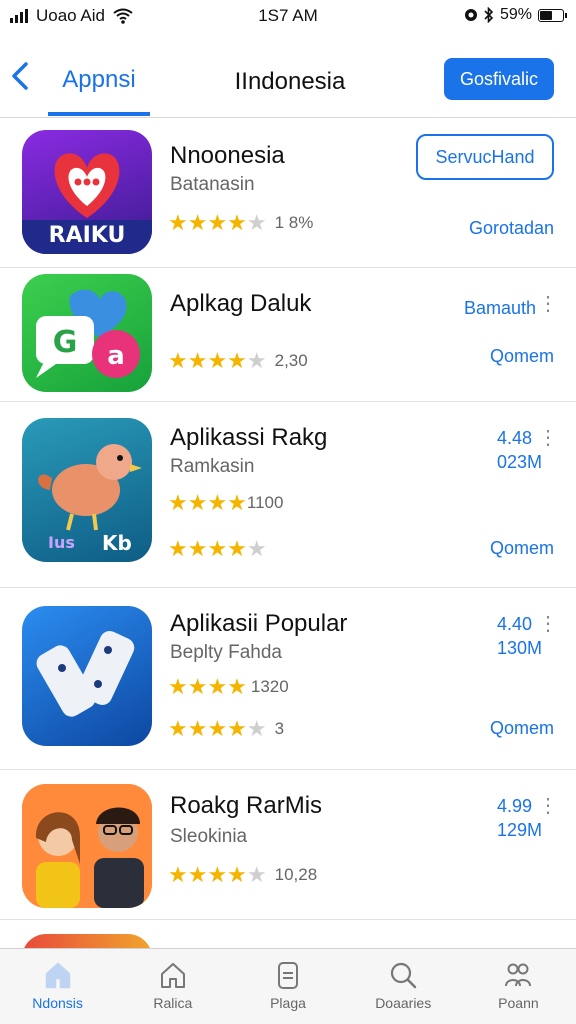 This screenshot has width=576, height=1024. I want to click on tab-label: Ralica, so click(173, 1003).